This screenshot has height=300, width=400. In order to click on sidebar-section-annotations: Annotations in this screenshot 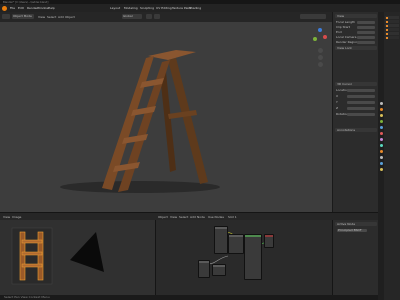, I will do `click(356, 130)`.